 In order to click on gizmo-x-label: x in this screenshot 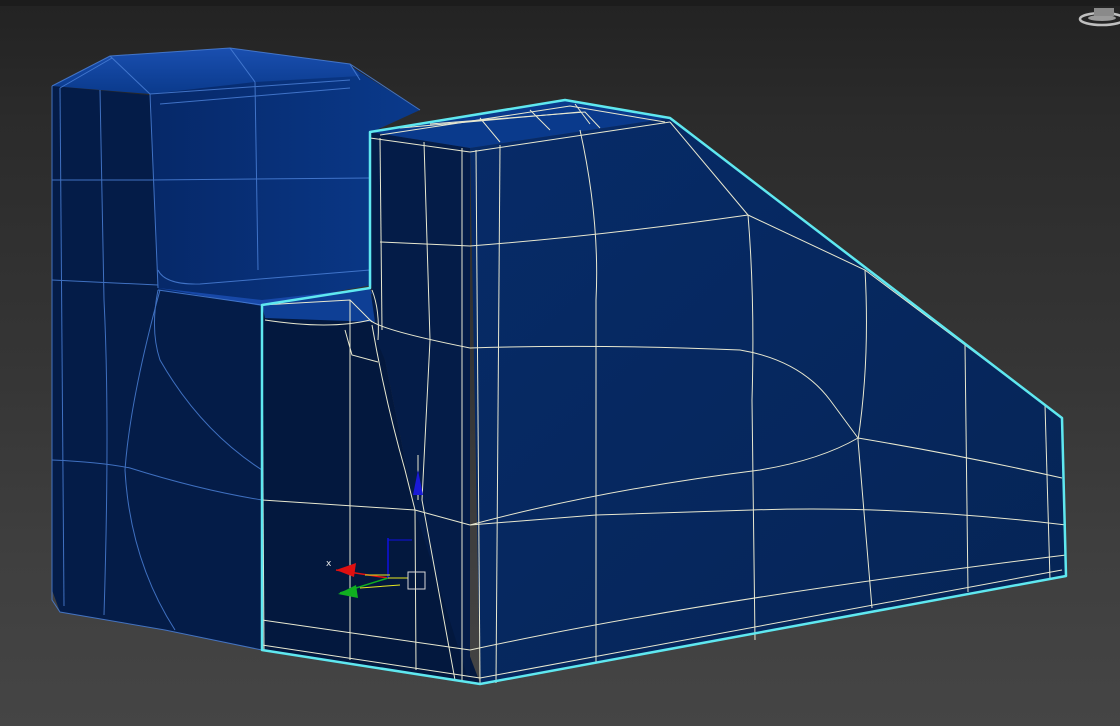, I will do `click(329, 564)`.